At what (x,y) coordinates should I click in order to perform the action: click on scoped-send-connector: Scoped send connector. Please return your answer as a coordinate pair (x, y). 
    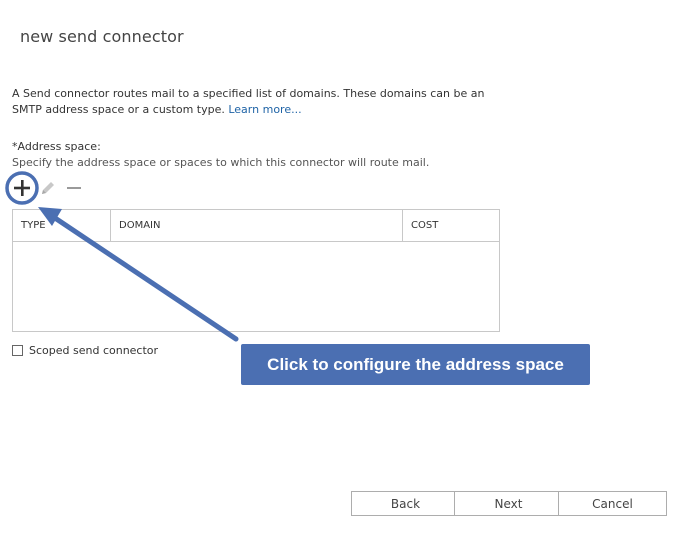
    Looking at the image, I should click on (85, 350).